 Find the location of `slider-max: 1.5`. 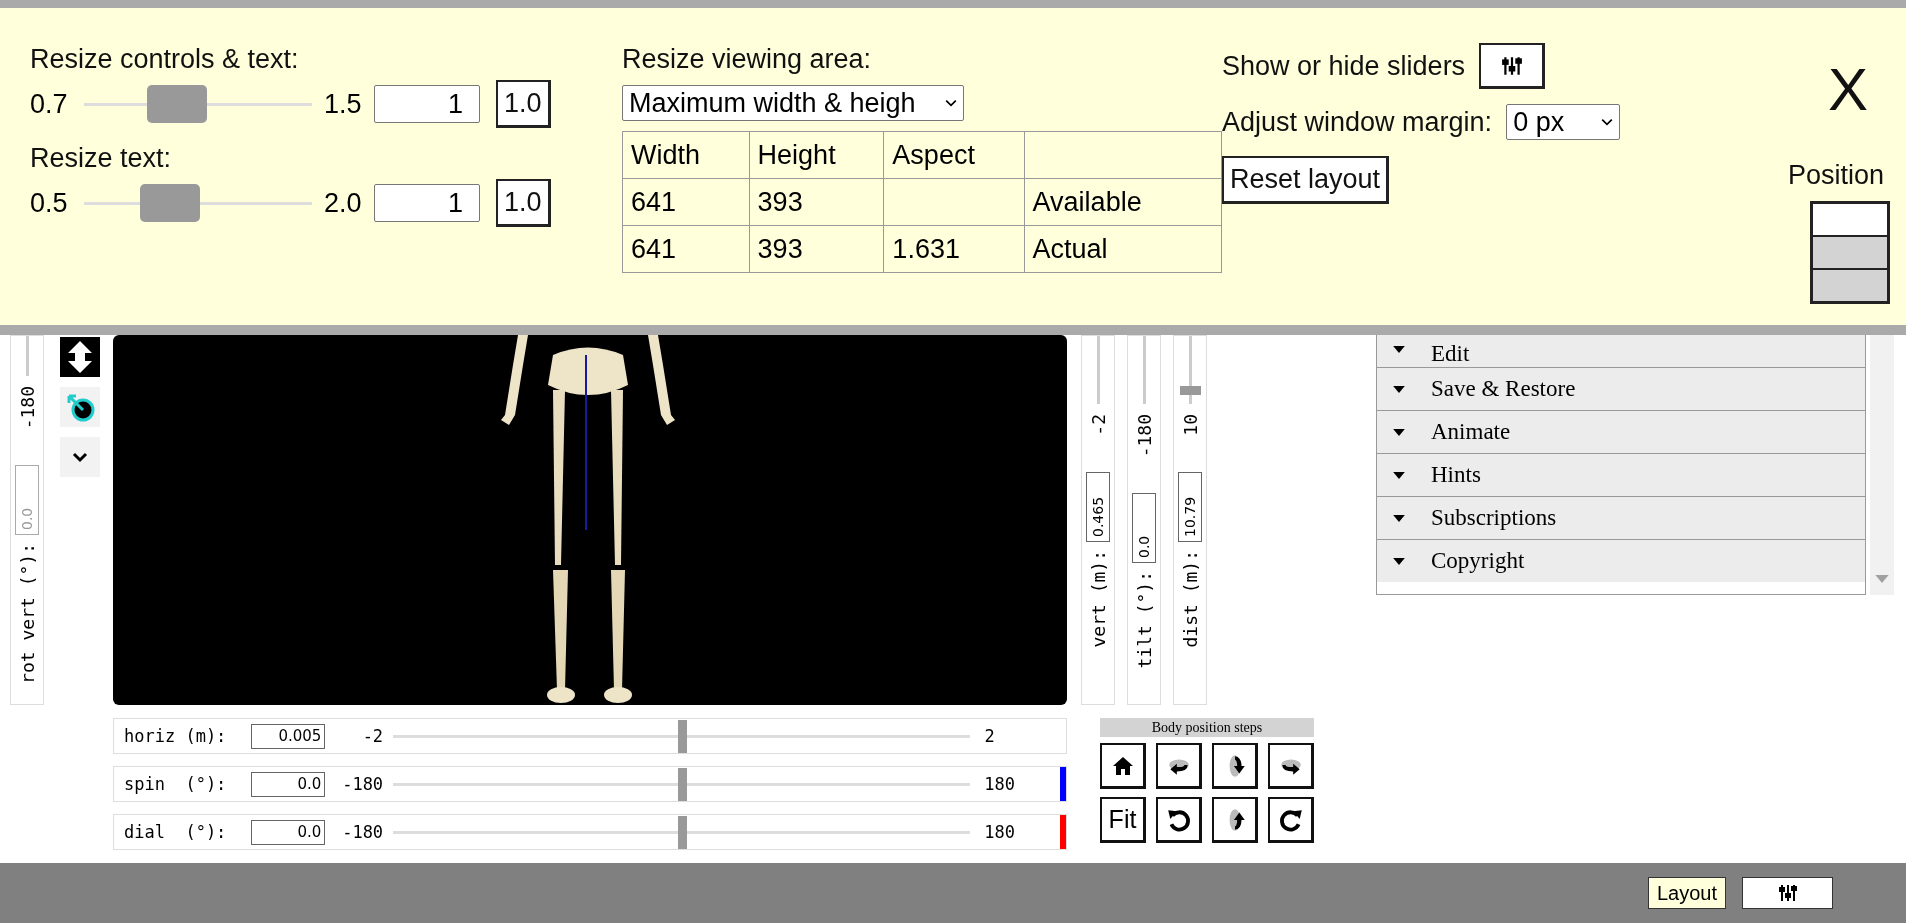

slider-max: 1.5 is located at coordinates (343, 104).